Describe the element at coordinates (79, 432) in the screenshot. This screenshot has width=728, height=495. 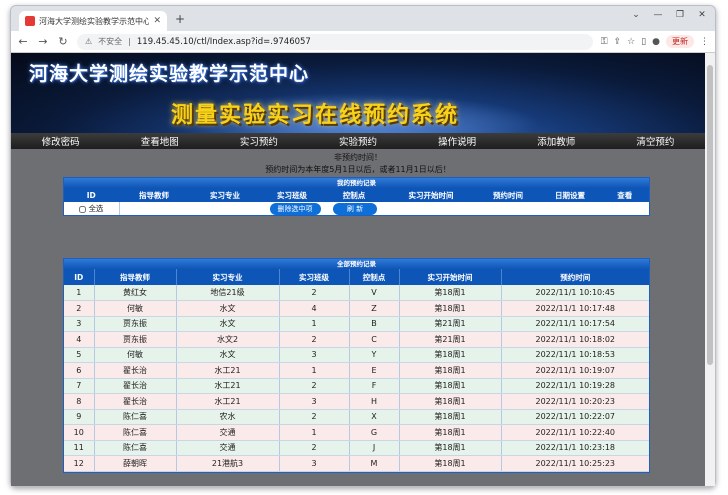
I see `table-cell: 10` at that location.